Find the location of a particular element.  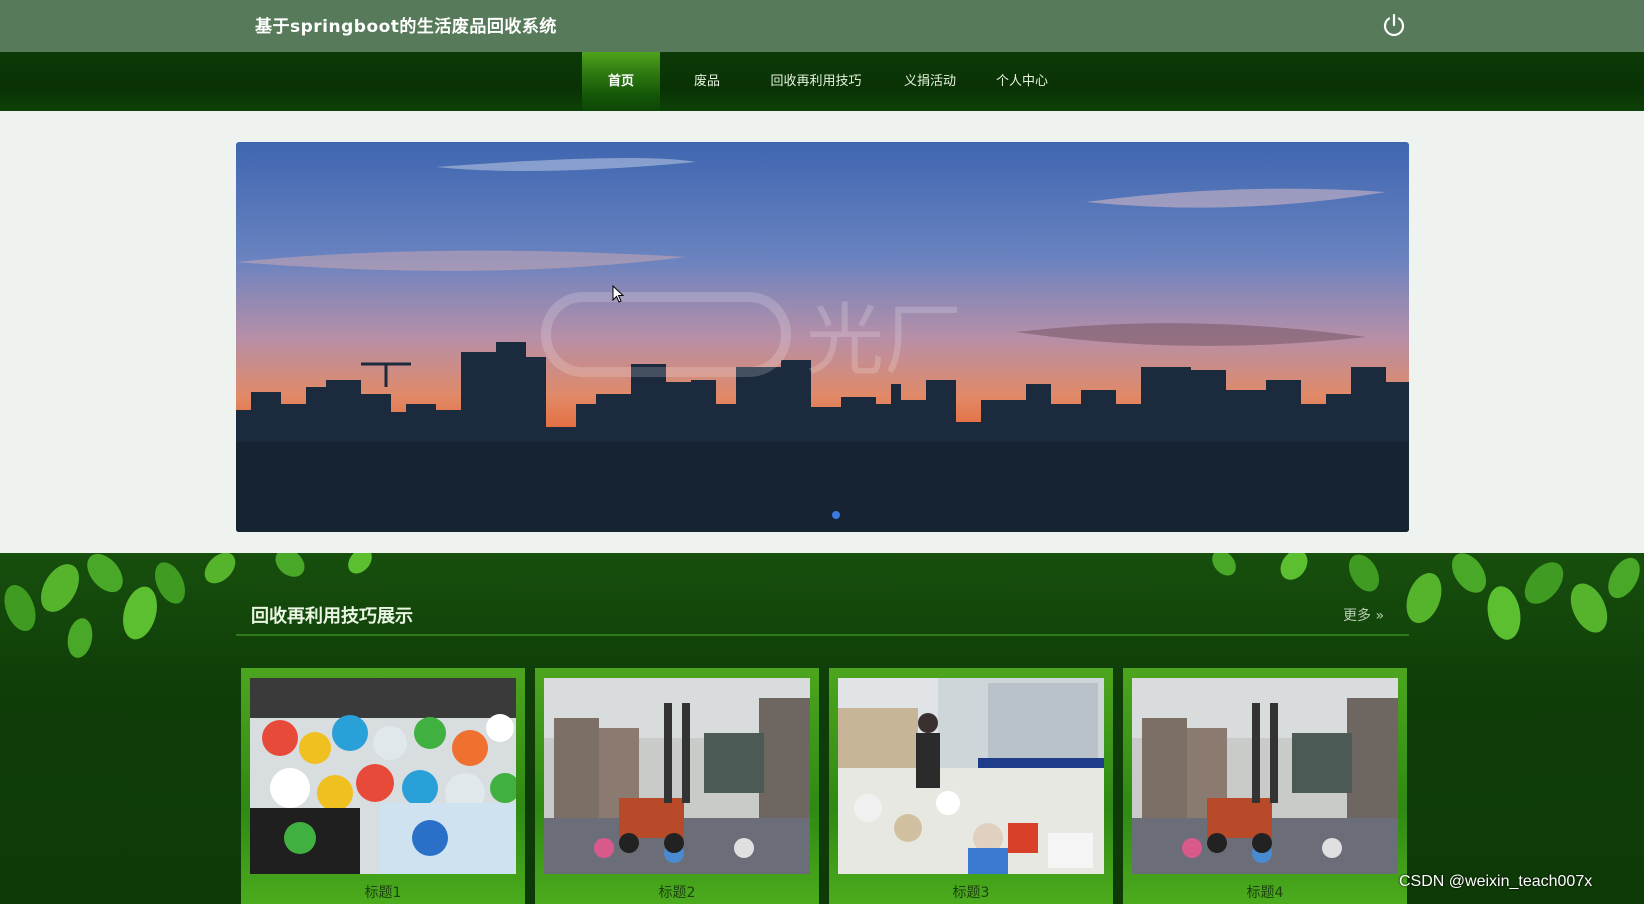

tip-card-4: 标题4 is located at coordinates (1265, 786).